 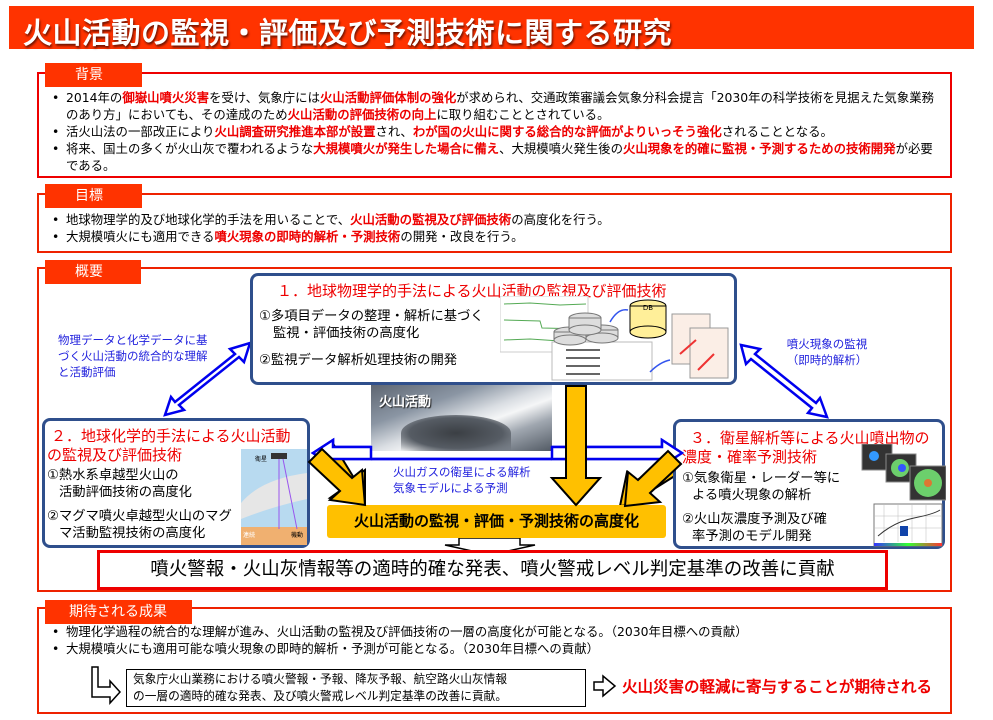 I want to click on ash-analysis-figure, so click(x=903, y=495).